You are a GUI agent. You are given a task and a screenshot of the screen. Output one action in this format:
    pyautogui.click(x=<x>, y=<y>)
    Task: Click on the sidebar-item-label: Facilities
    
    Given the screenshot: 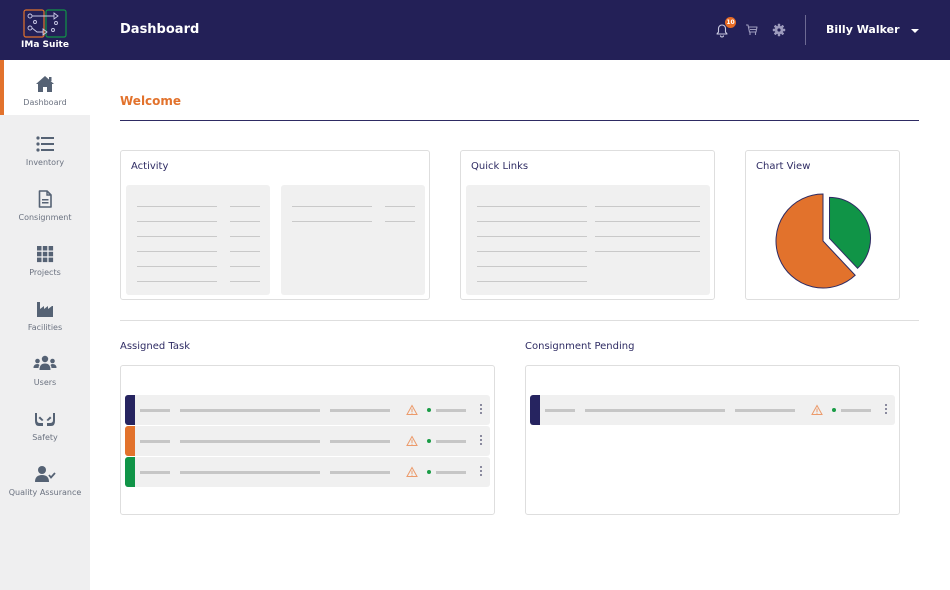 What is the action you would take?
    pyautogui.click(x=45, y=327)
    